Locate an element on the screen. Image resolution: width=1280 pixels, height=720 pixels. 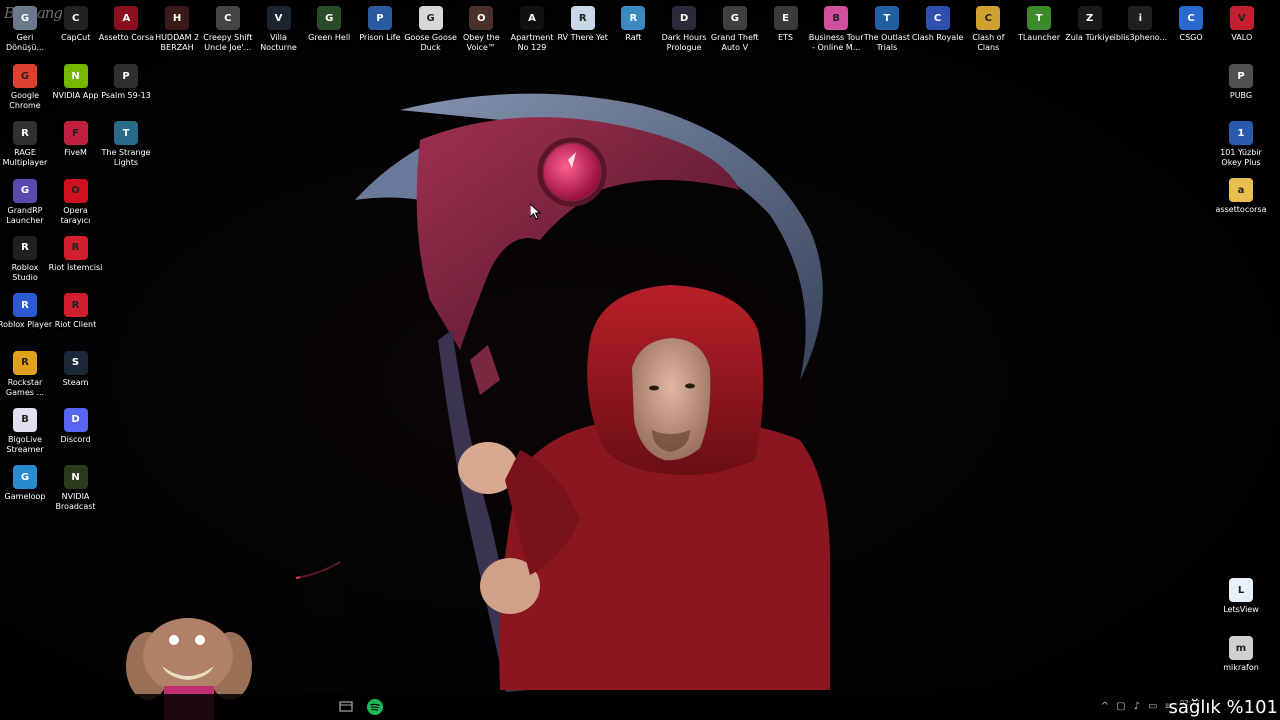
desktop-icon-label: mikrafon is located at coordinates (1241, 667).